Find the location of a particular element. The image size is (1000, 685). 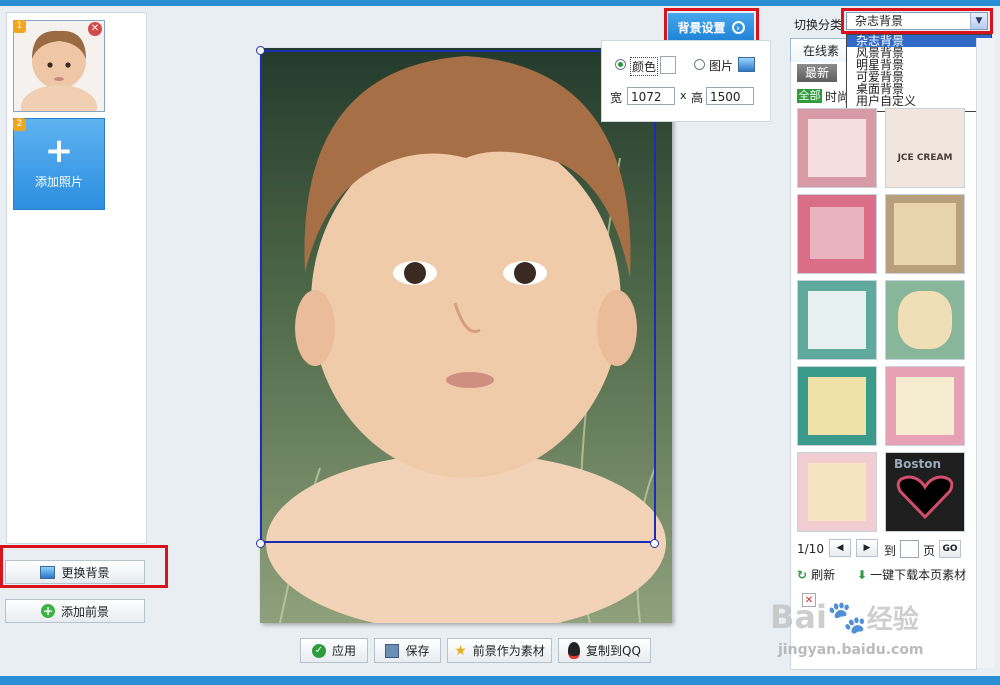

resize-handle-bottom-left is located at coordinates (260, 543).